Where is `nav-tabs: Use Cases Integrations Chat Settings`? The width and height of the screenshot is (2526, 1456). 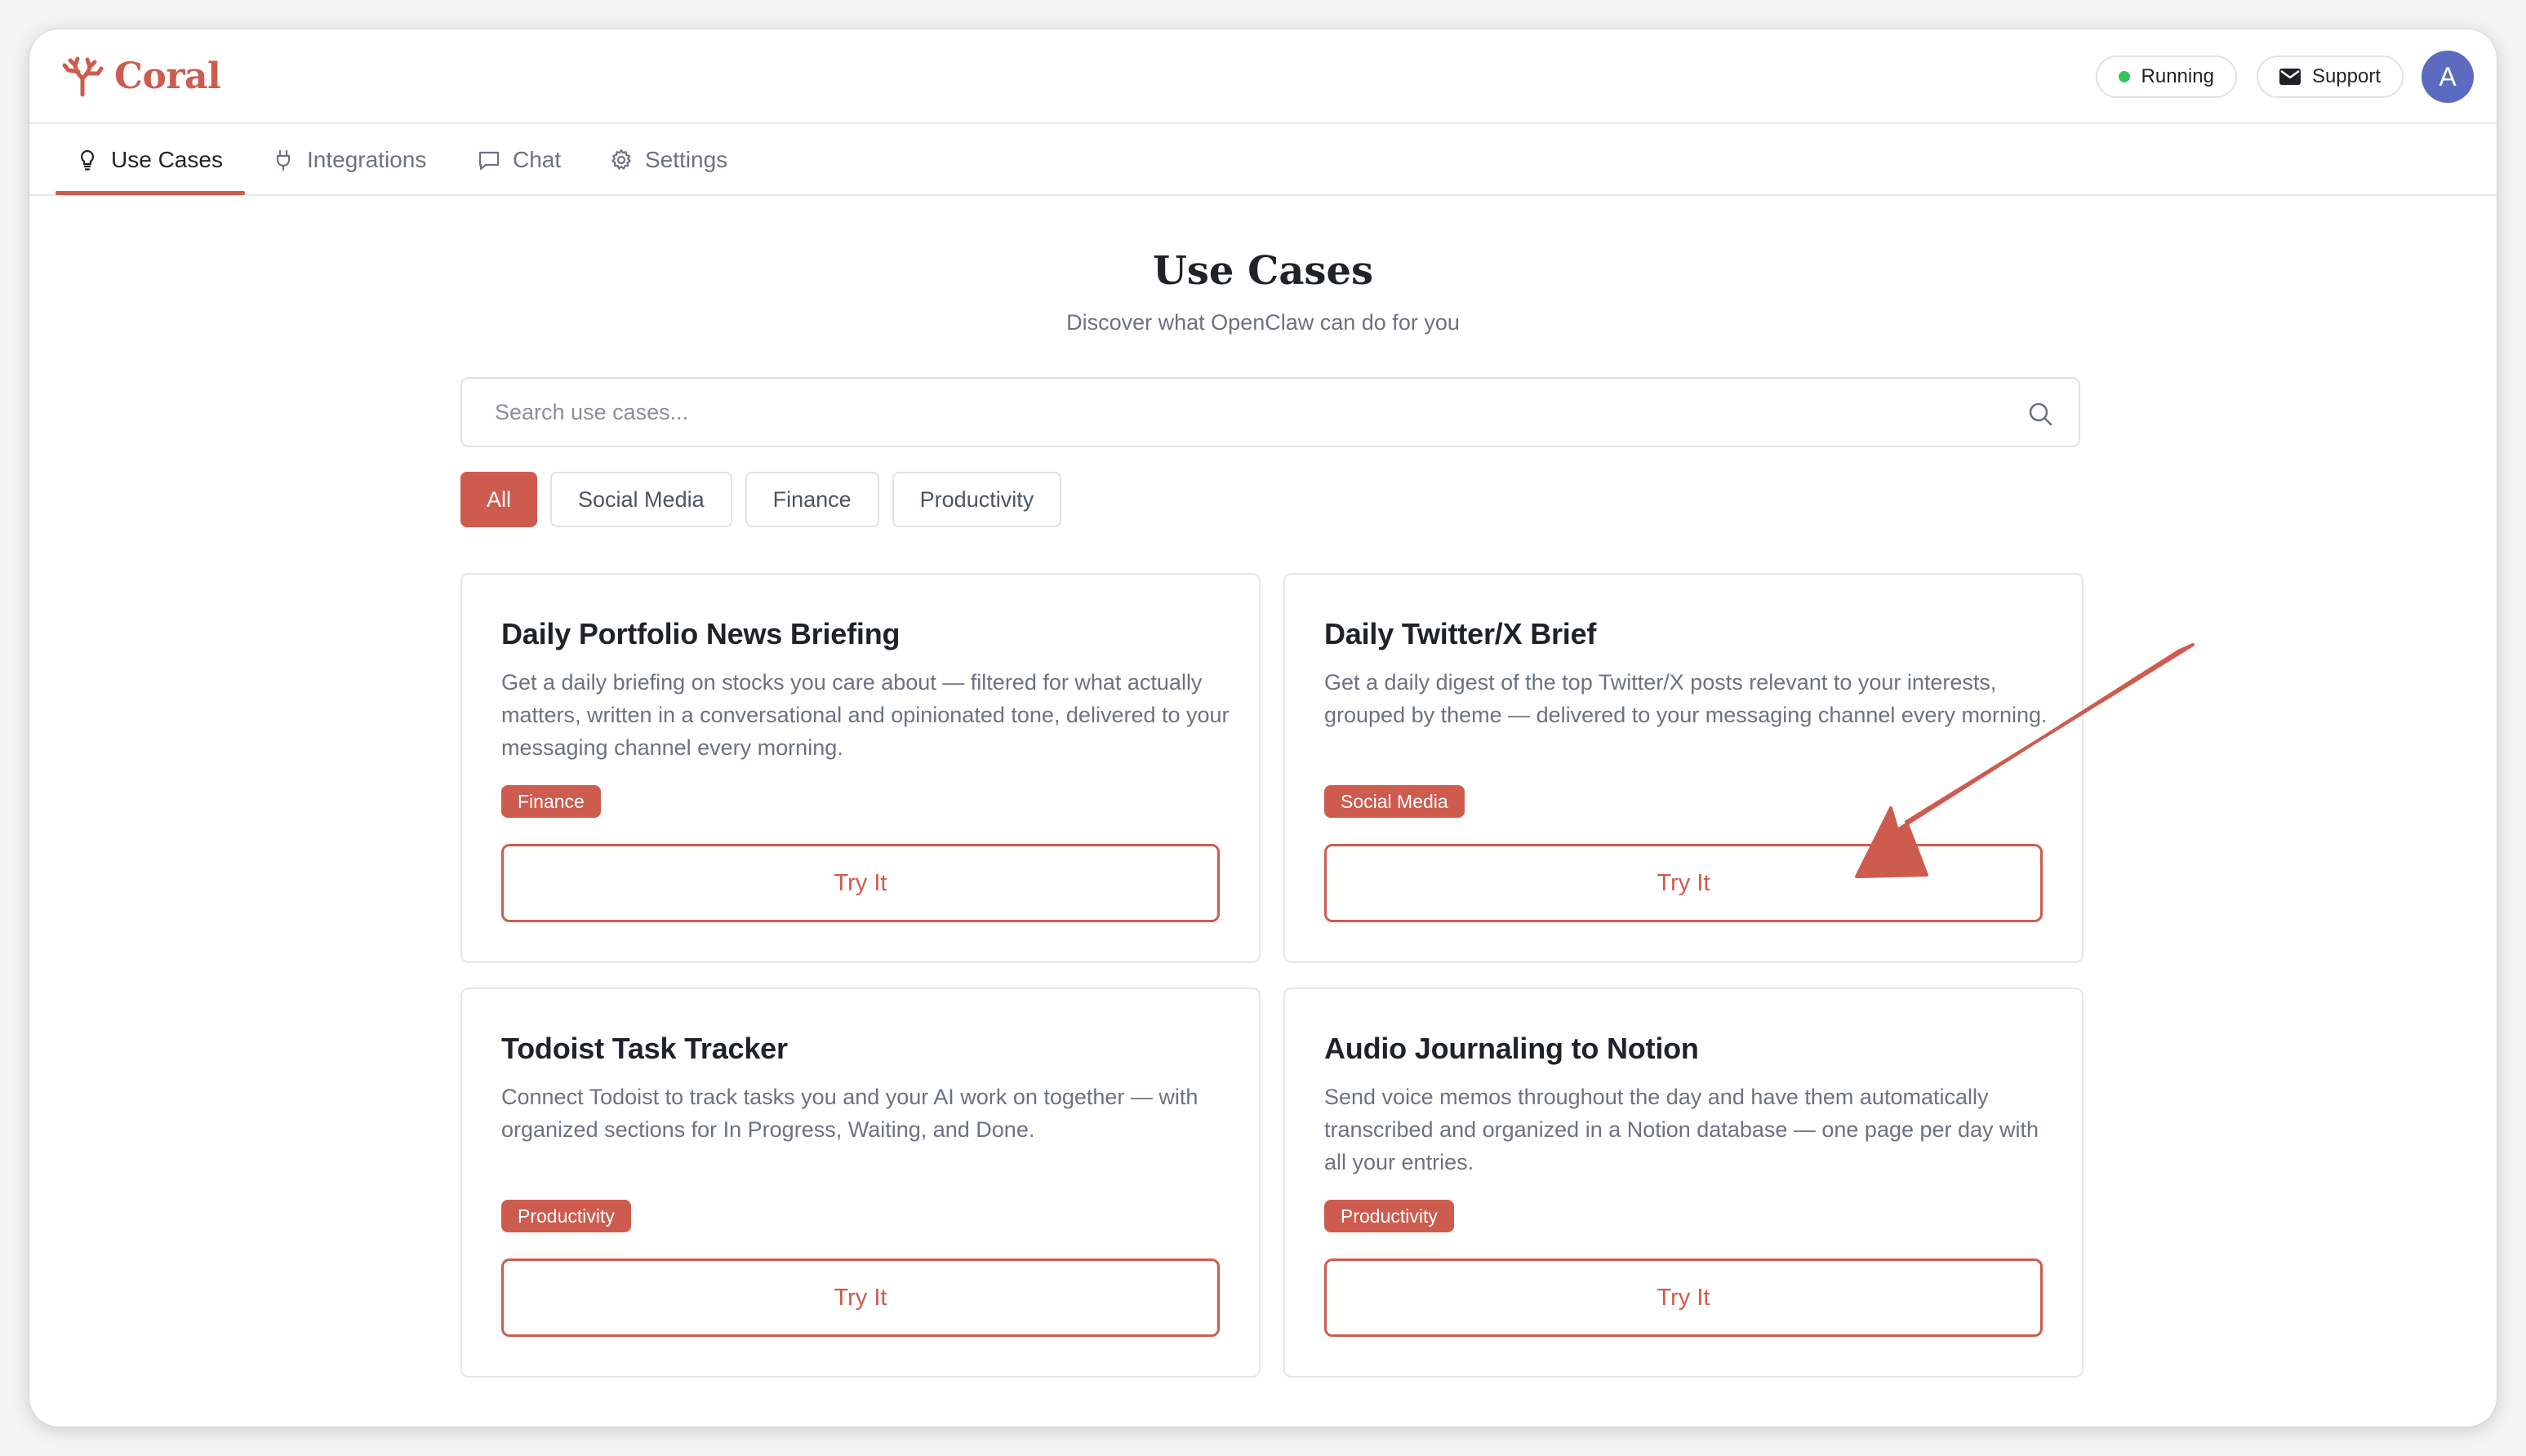 nav-tabs: Use Cases Integrations Chat Settings is located at coordinates (1263, 160).